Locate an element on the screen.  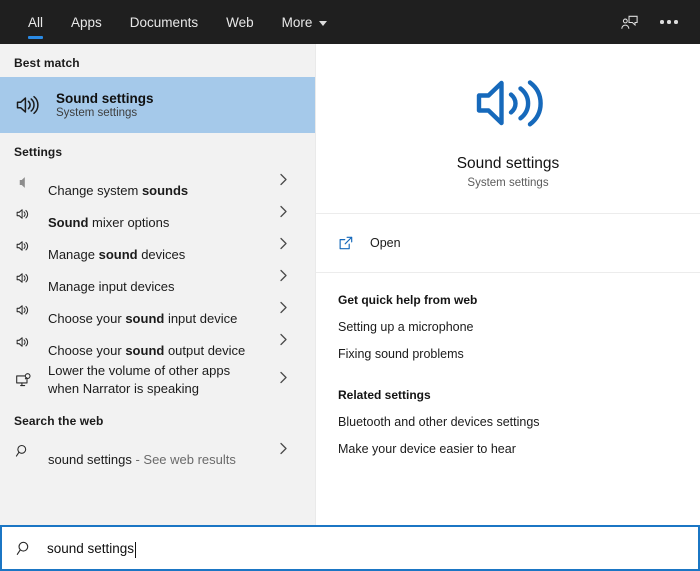
preview-title: Sound settings is located at coordinates (508, 163).